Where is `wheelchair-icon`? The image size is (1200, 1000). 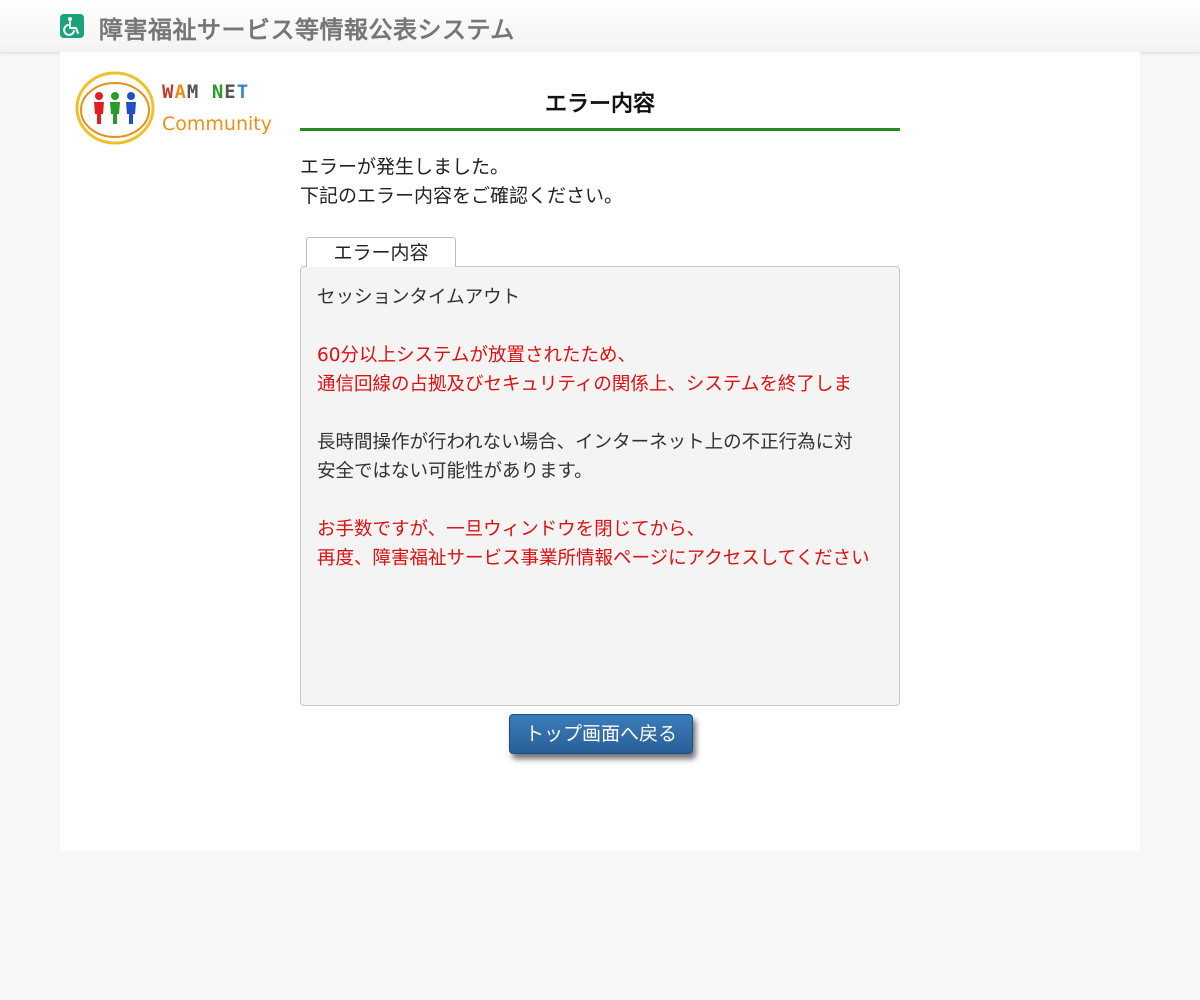
wheelchair-icon is located at coordinates (72, 26).